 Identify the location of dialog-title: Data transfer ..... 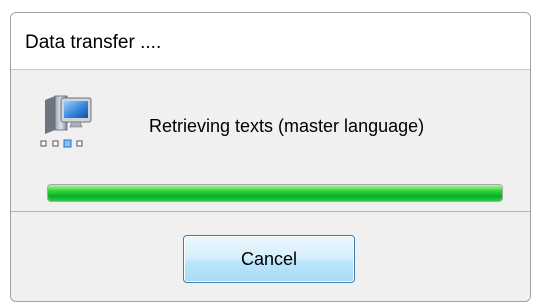
(93, 42).